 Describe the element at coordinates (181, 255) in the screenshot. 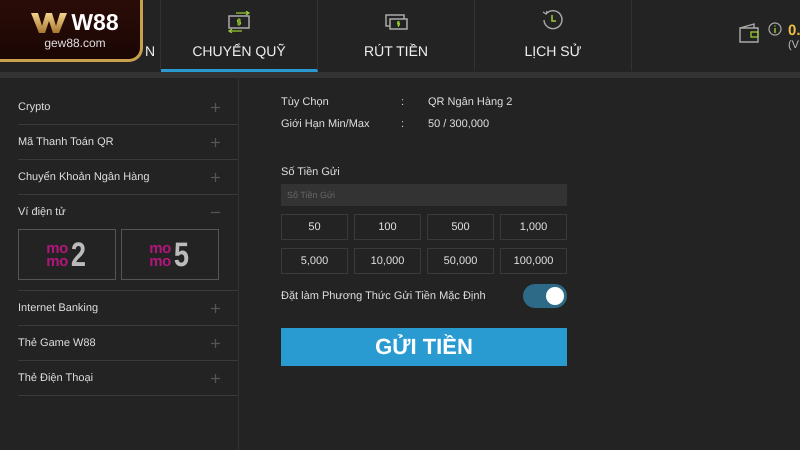

I see `option-number: 5` at that location.